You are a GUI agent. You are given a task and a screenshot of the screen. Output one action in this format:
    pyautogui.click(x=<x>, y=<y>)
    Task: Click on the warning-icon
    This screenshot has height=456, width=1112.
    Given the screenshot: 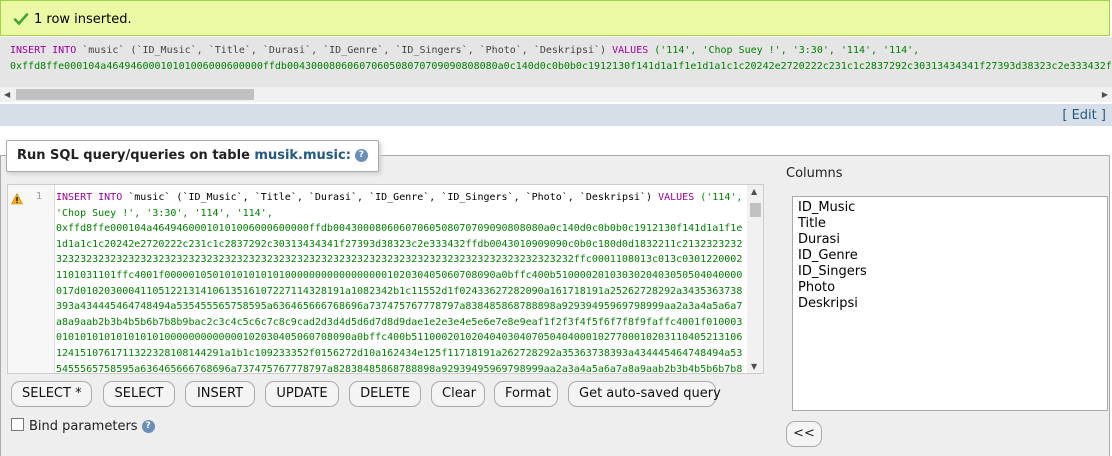 What is the action you would take?
    pyautogui.click(x=17, y=199)
    